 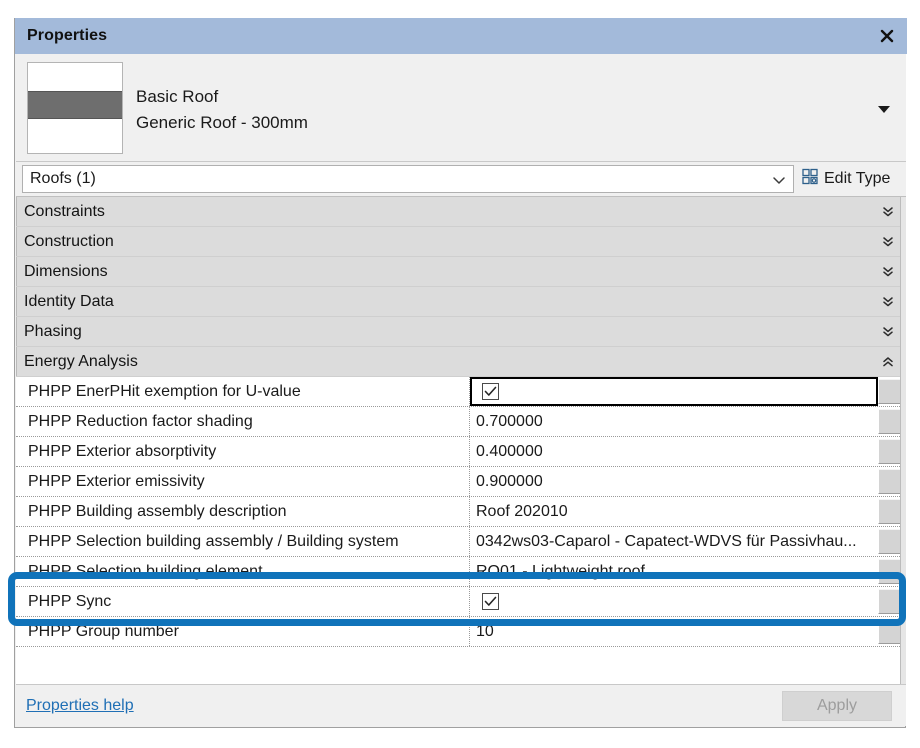 I want to click on parameter-value-cell: Roof 202010, so click(x=674, y=511).